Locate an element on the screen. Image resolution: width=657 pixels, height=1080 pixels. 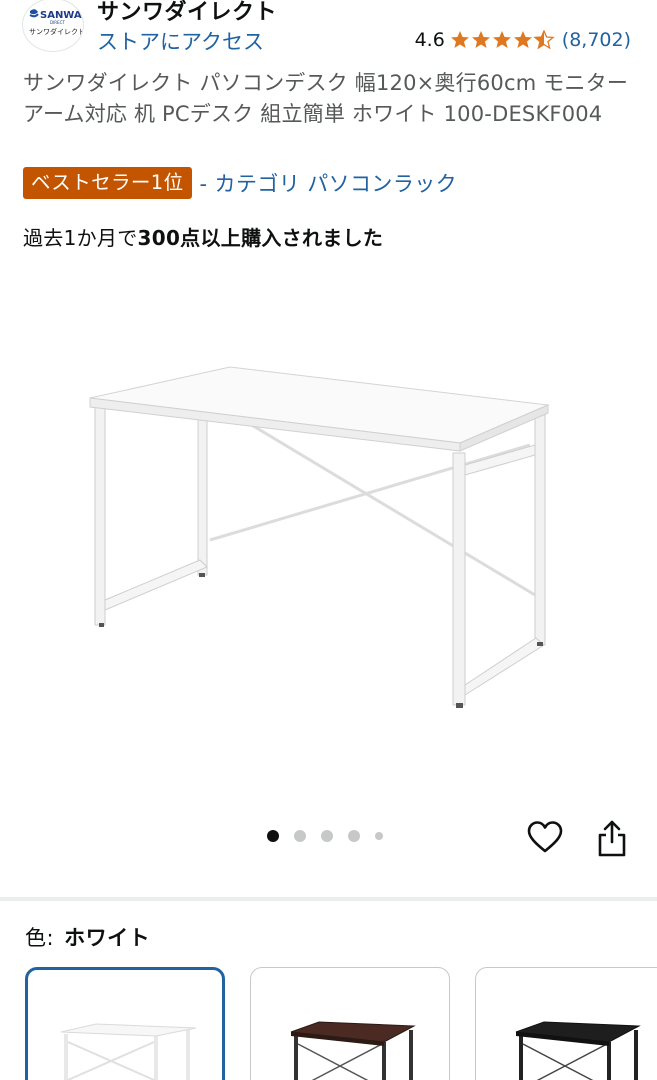
share-icon is located at coordinates (612, 838).